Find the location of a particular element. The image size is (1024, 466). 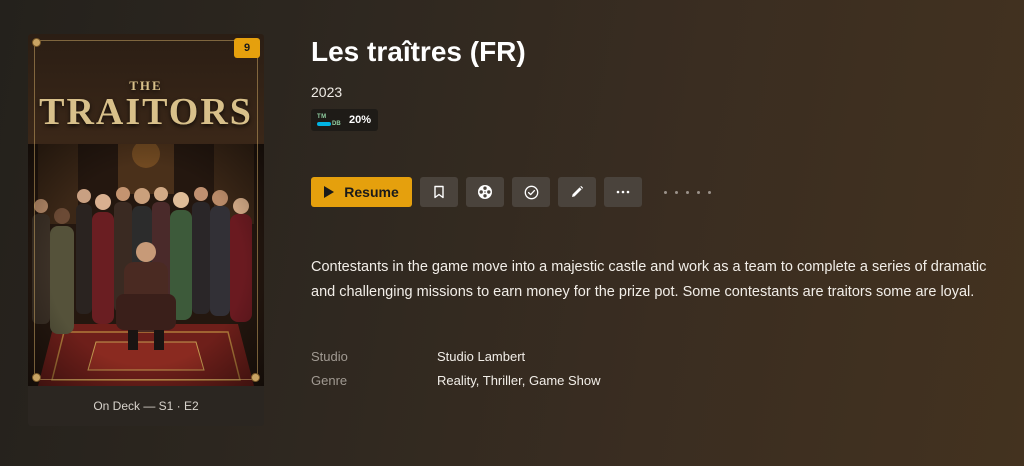

resume-button: Resume is located at coordinates (361, 192).